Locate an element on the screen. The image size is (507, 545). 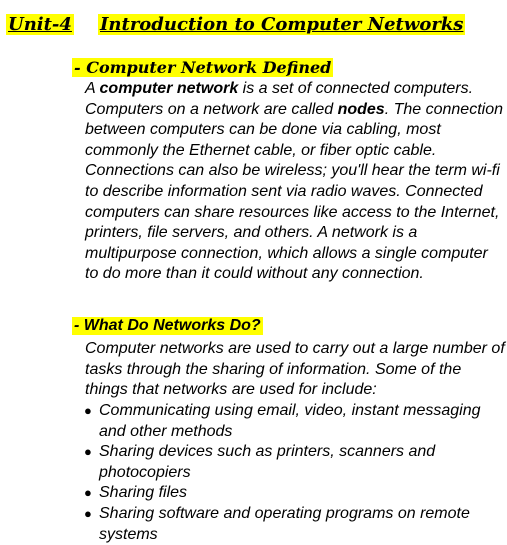
term-nodes: nodes is located at coordinates (361, 109).